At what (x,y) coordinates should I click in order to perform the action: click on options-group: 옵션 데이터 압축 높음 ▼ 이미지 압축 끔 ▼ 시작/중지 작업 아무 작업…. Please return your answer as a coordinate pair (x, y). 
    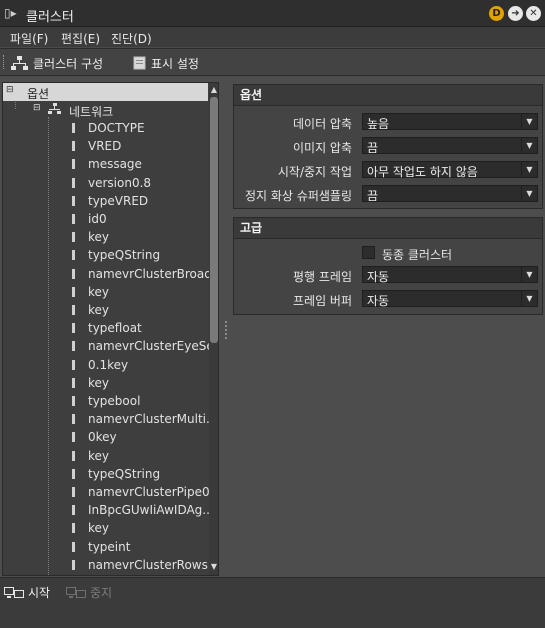
    Looking at the image, I should click on (388, 146).